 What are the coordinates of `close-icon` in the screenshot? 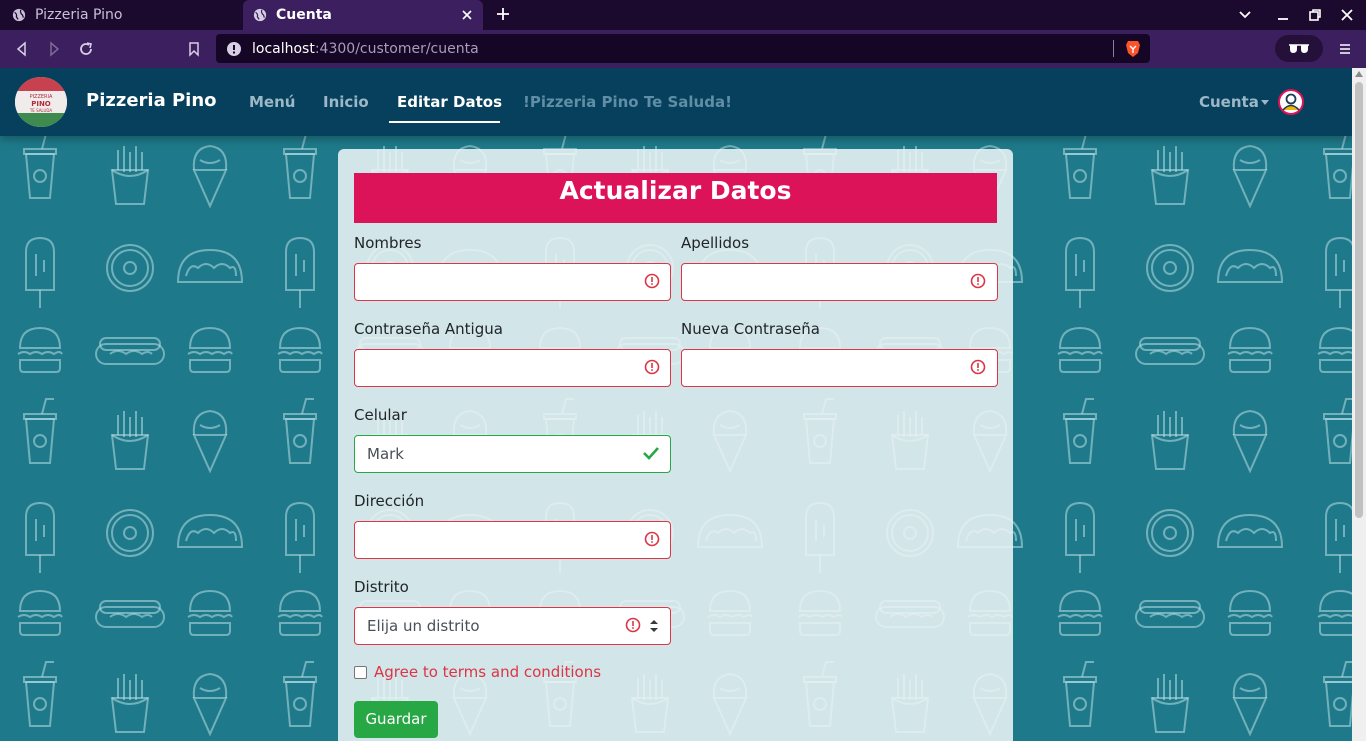 It's located at (467, 15).